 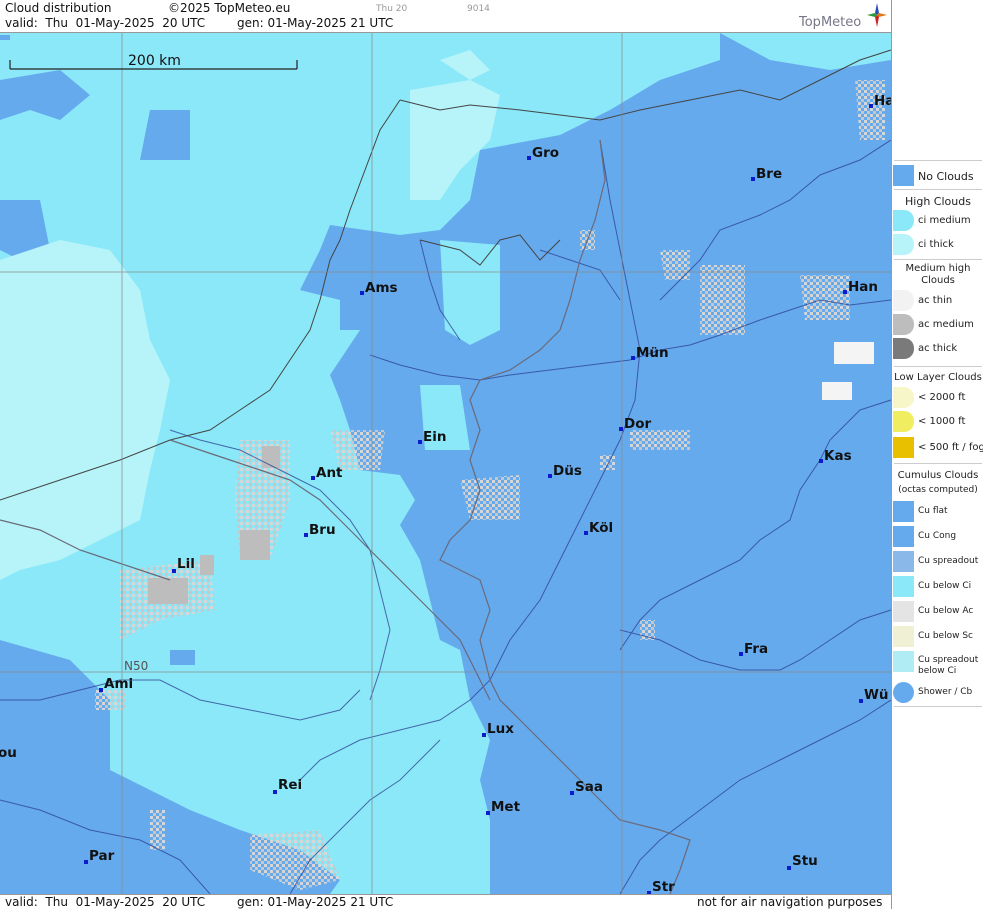 What do you see at coordinates (903, 511) in the screenshot?
I see `cu-flat-swatch` at bounding box center [903, 511].